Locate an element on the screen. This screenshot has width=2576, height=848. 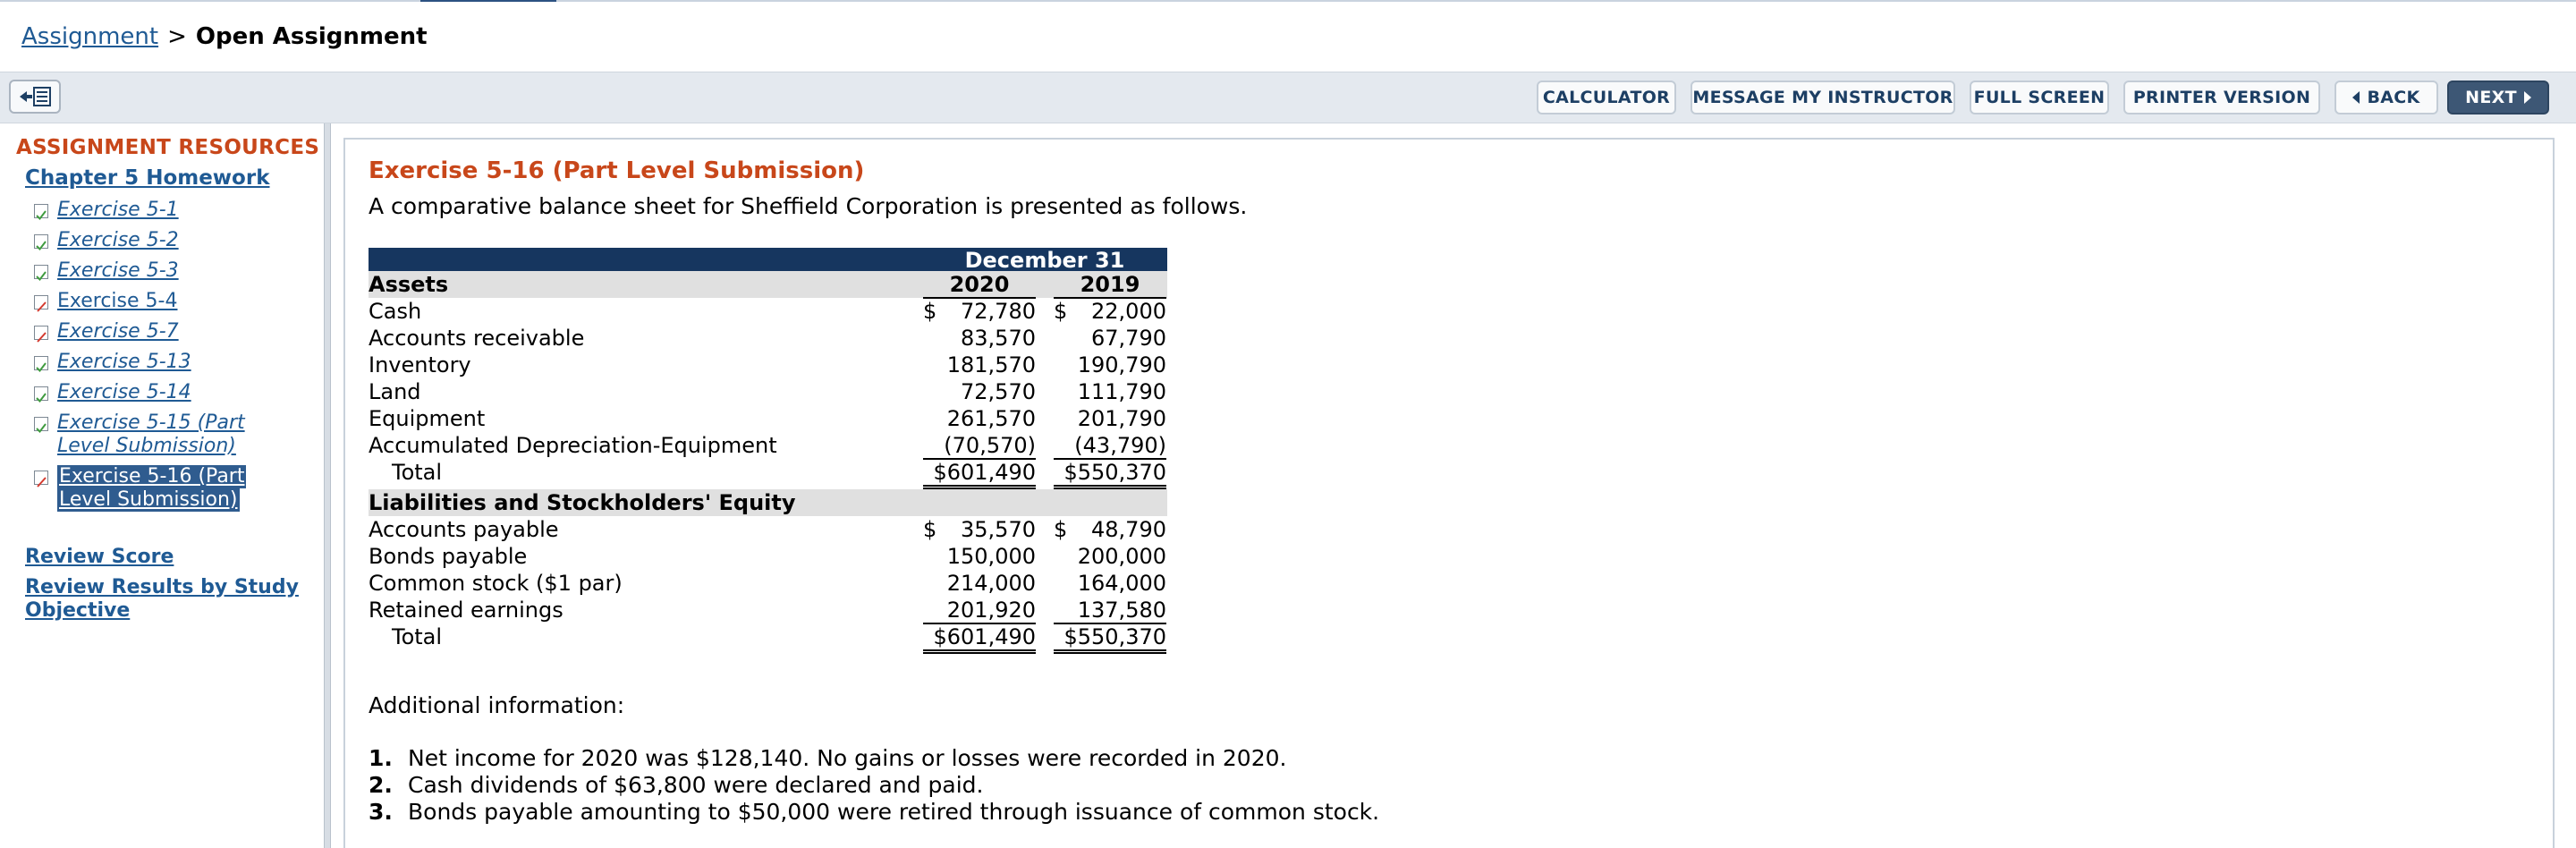
row-label: Cash is located at coordinates (395, 311).